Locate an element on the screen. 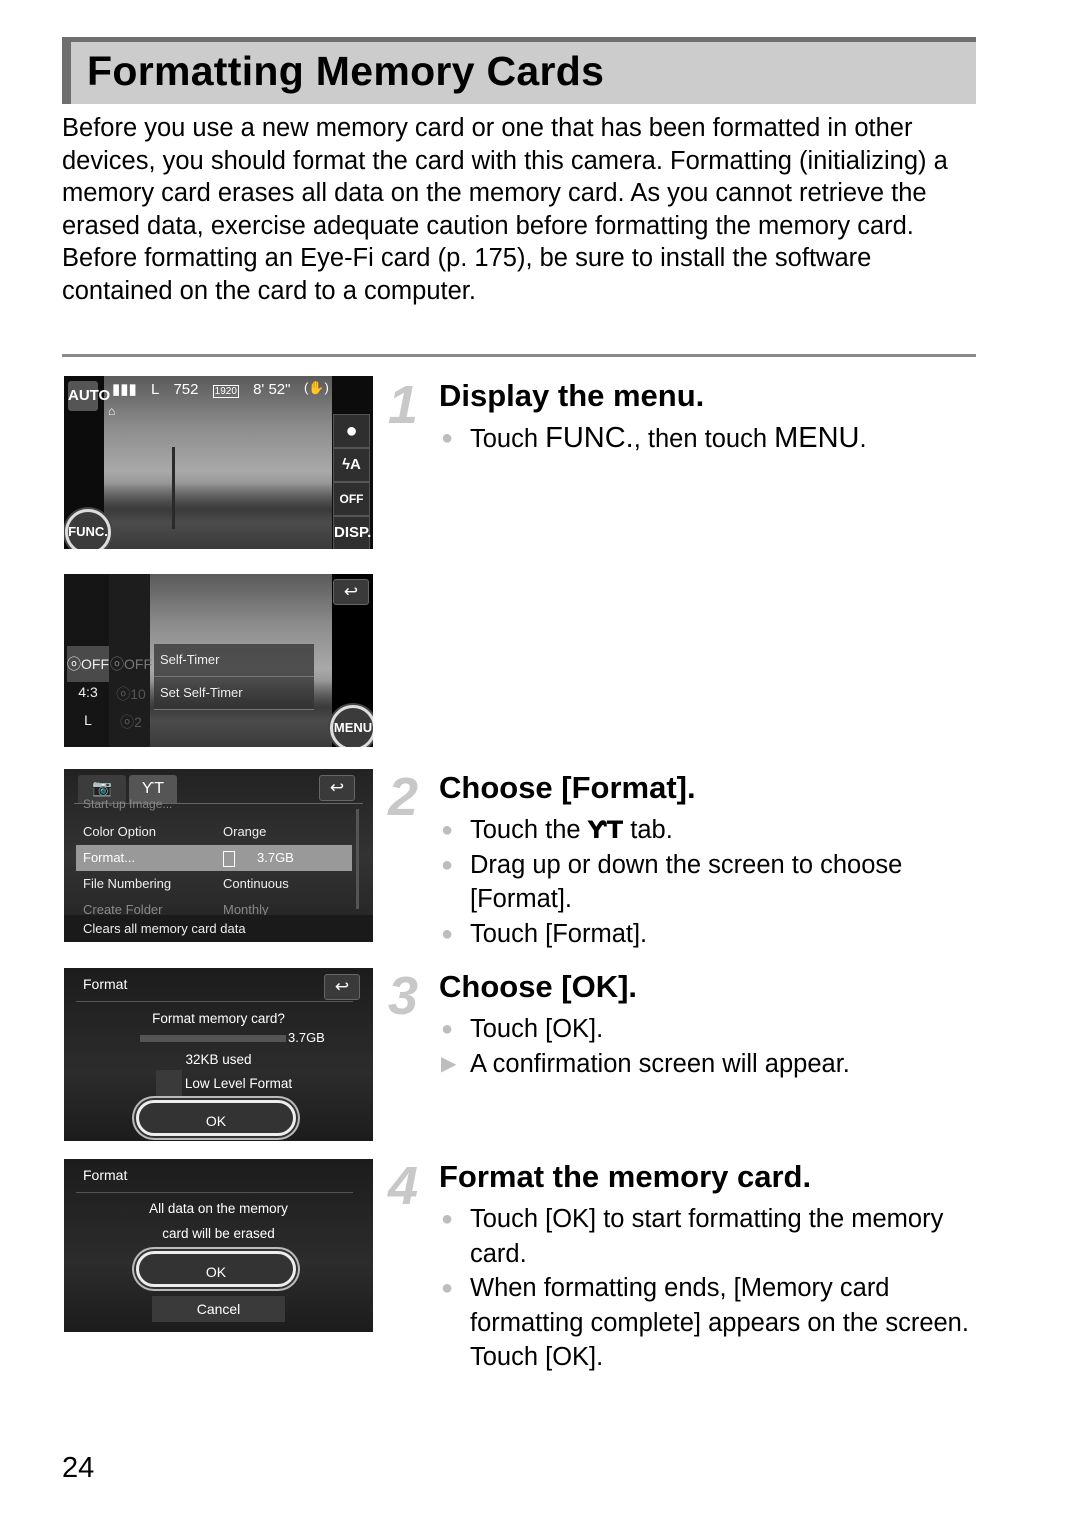 The height and width of the screenshot is (1521, 1080). func-info-panel: Self-Timer Set Self-Timer is located at coordinates (234, 677).